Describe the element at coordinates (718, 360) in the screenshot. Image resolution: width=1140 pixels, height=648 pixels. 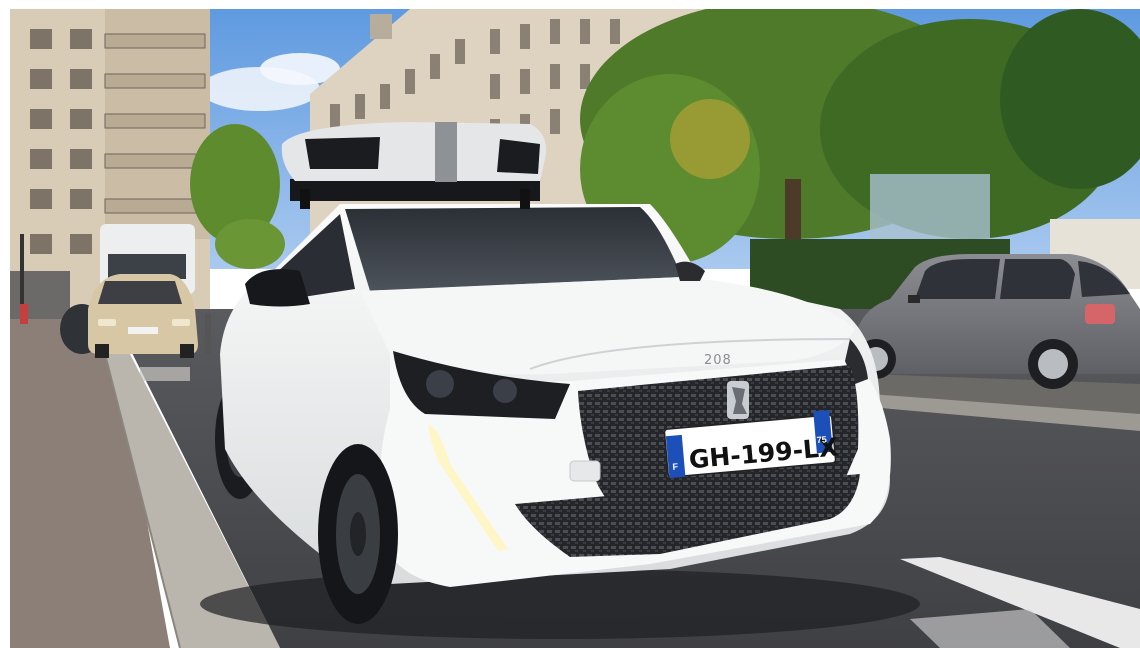
I see `model-badge: 208` at that location.